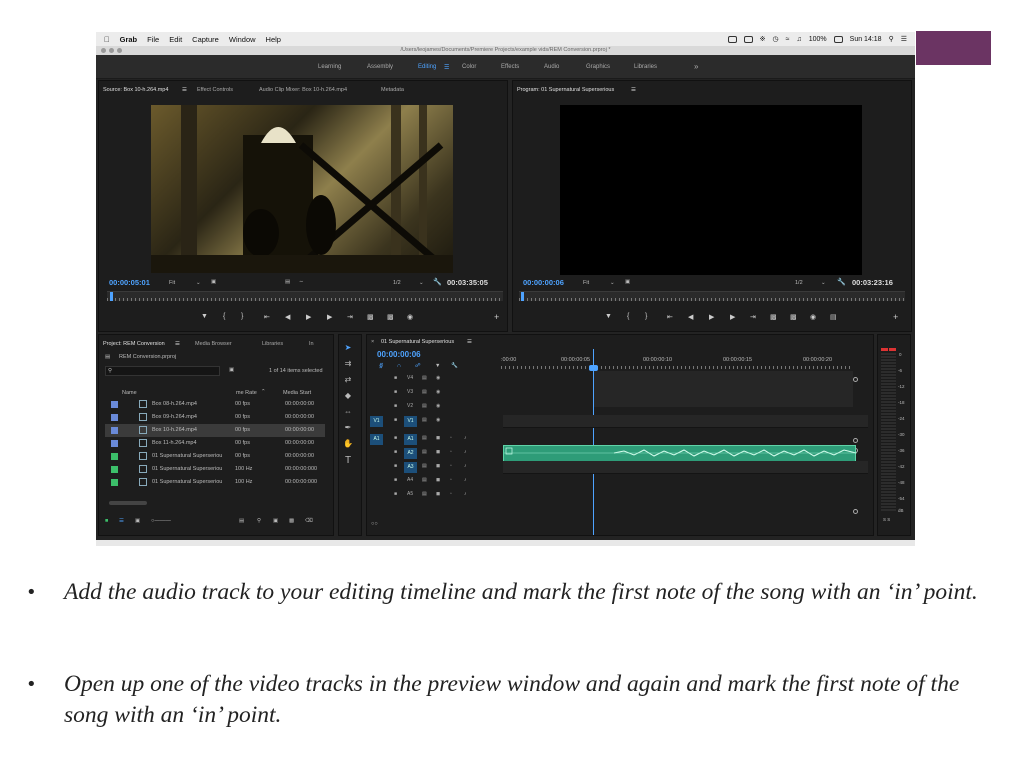 The height and width of the screenshot is (768, 1024). Describe the element at coordinates (291, 521) in the screenshot. I see `new-item-icon: ▩` at that location.